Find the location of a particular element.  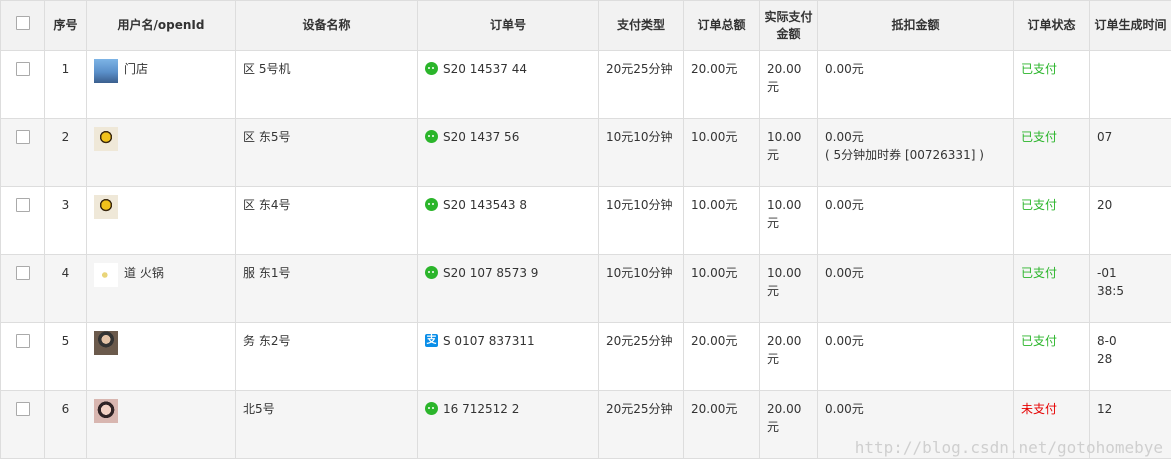

created-cell is located at coordinates (1130, 84).